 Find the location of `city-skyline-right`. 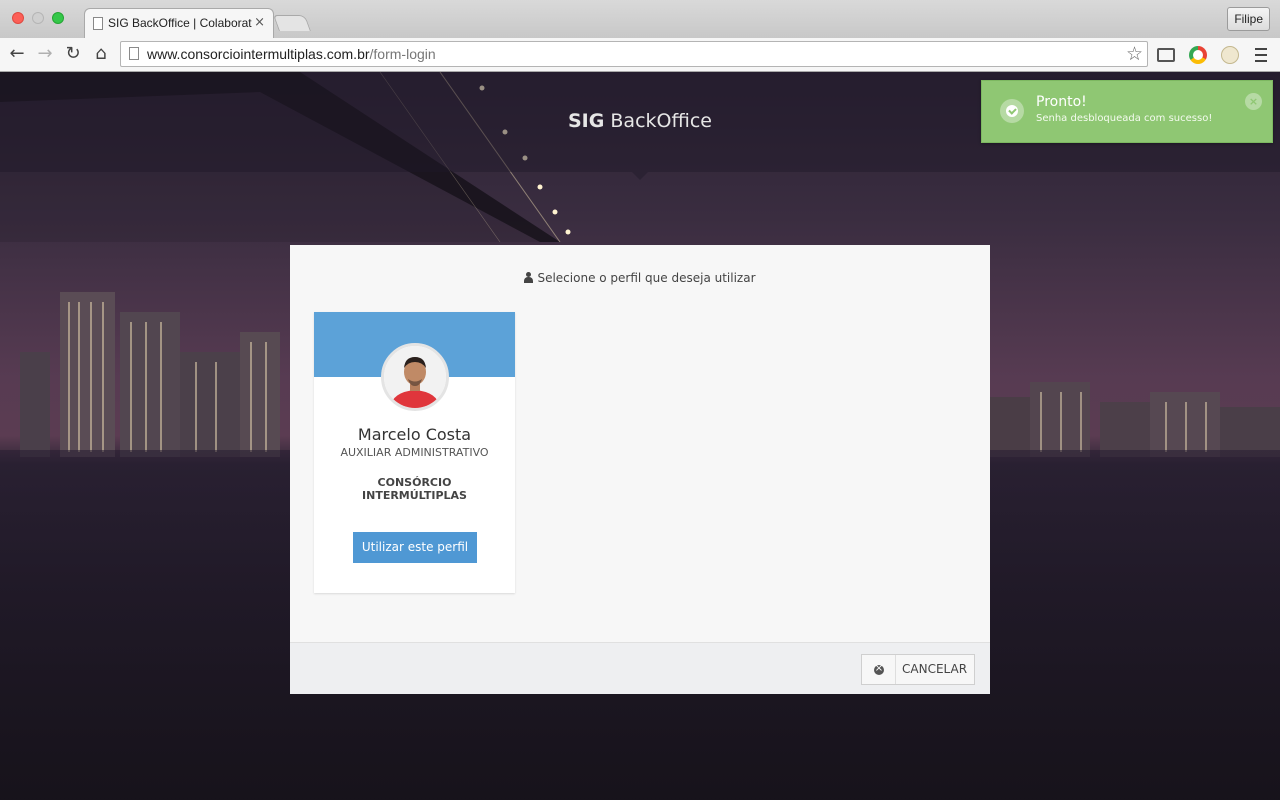

city-skyline-right is located at coordinates (1135, 419).